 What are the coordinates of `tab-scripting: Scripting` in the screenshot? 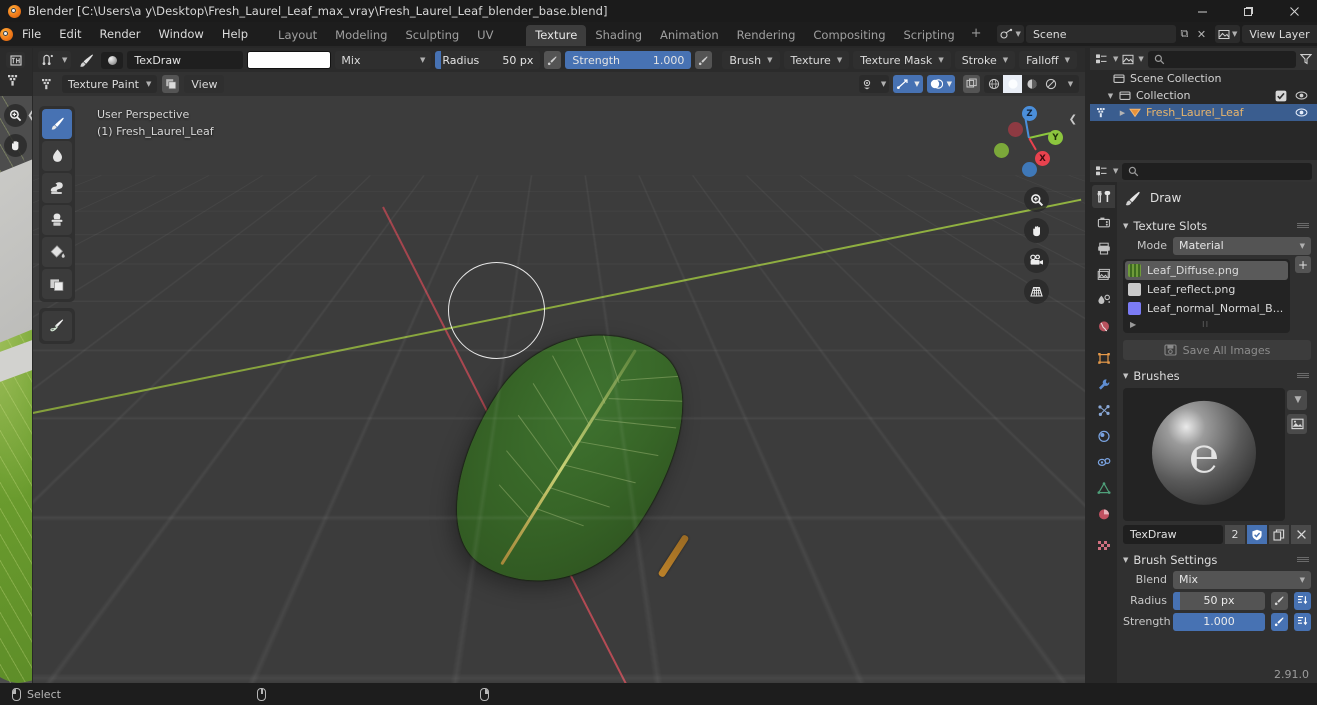 It's located at (929, 35).